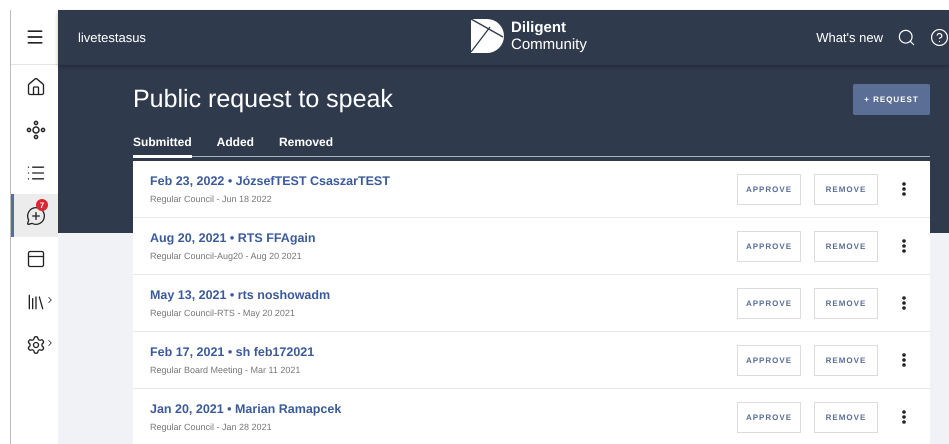  What do you see at coordinates (112, 37) in the screenshot?
I see `organization-name: livetestasus` at bounding box center [112, 37].